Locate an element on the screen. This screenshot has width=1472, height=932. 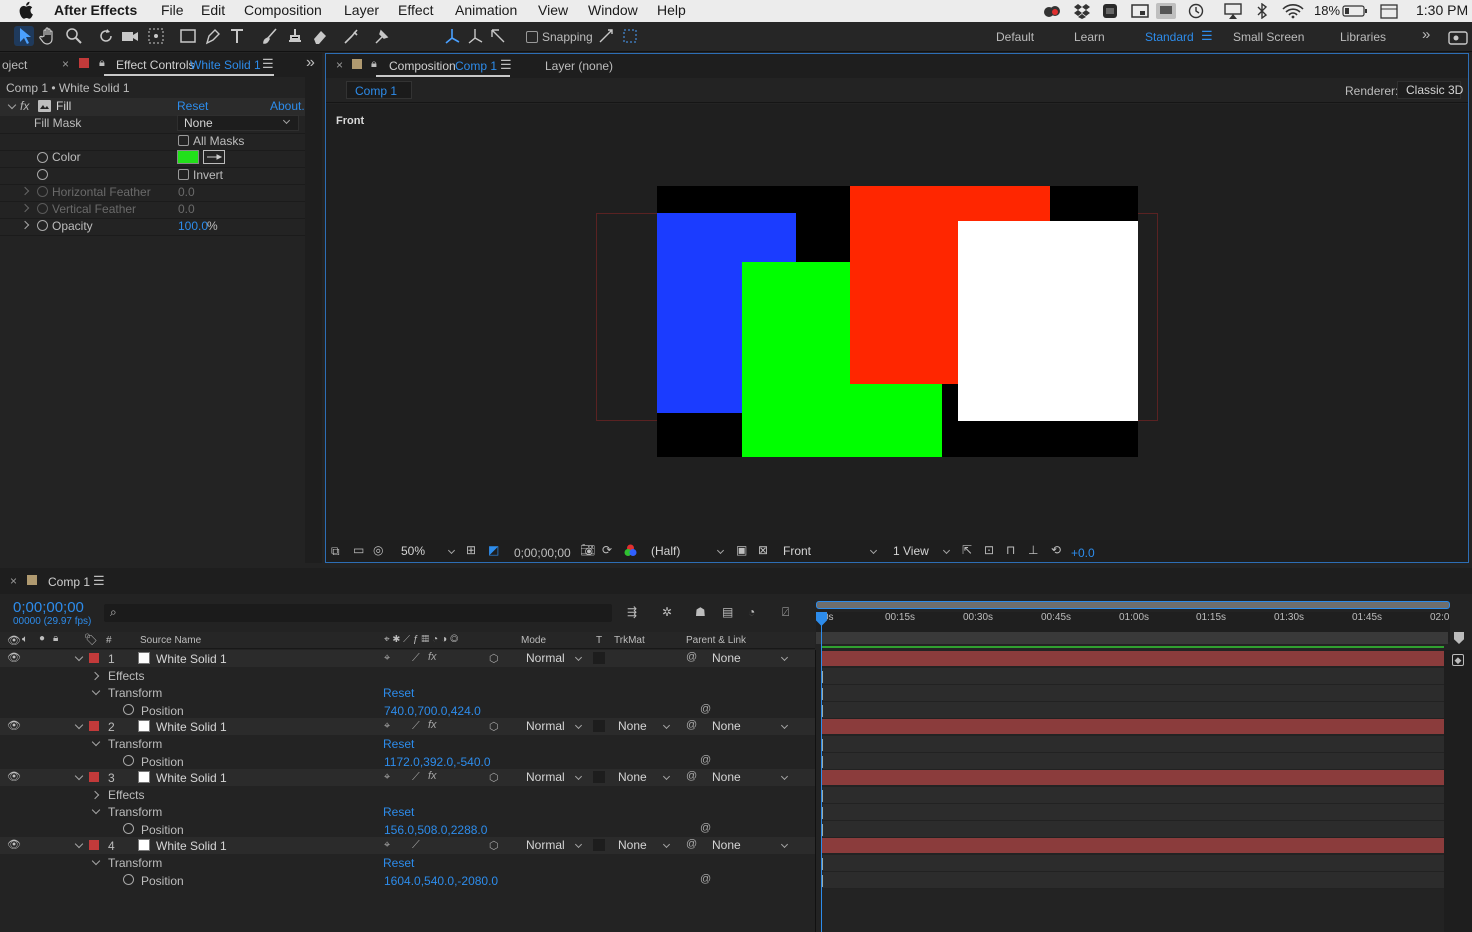
trkmat-column-header: TrkMat is located at coordinates (629, 640).